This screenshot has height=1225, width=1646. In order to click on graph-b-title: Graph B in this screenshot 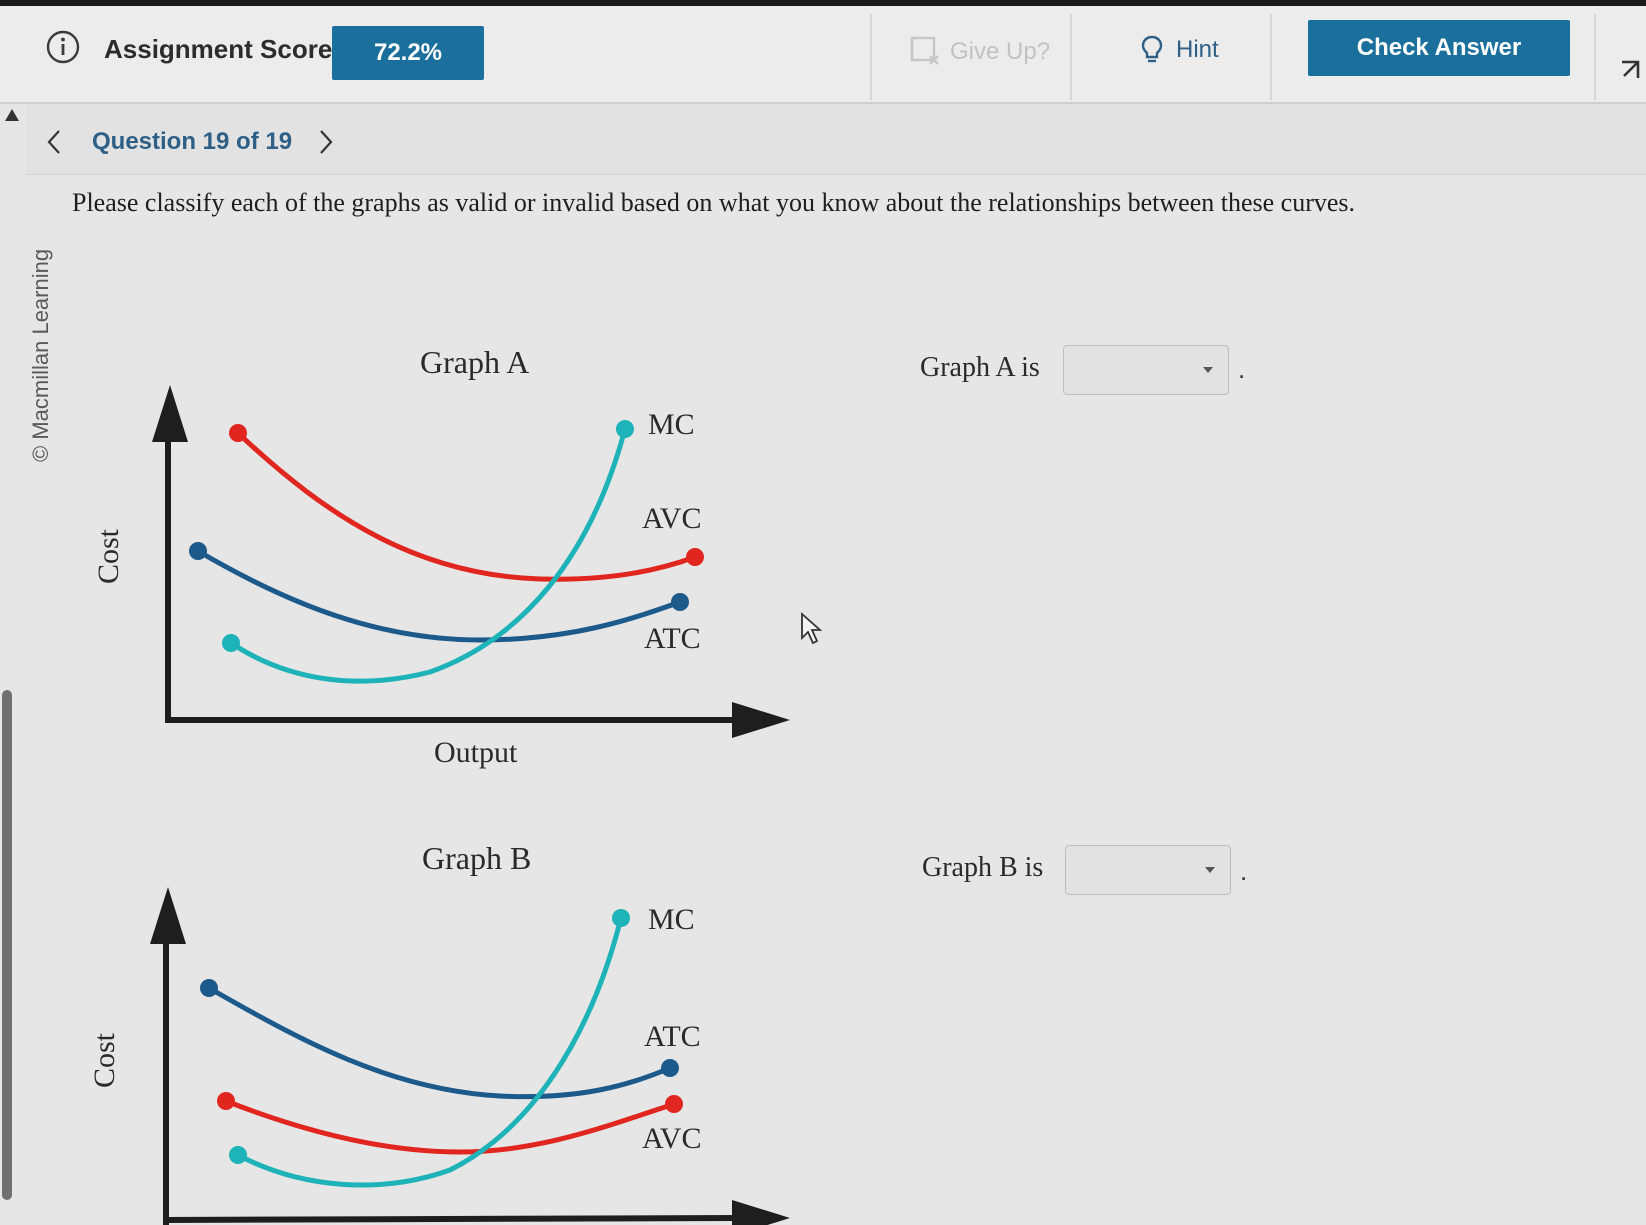, I will do `click(477, 858)`.